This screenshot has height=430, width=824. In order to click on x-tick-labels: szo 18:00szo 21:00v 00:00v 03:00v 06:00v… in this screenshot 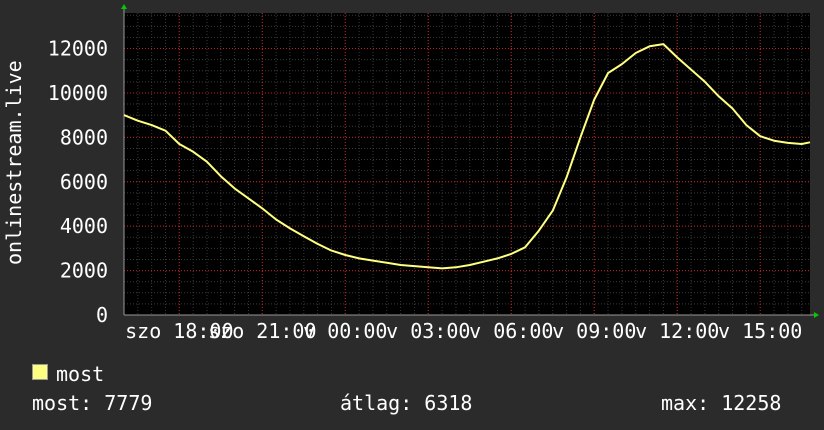, I will do `click(463, 331)`.